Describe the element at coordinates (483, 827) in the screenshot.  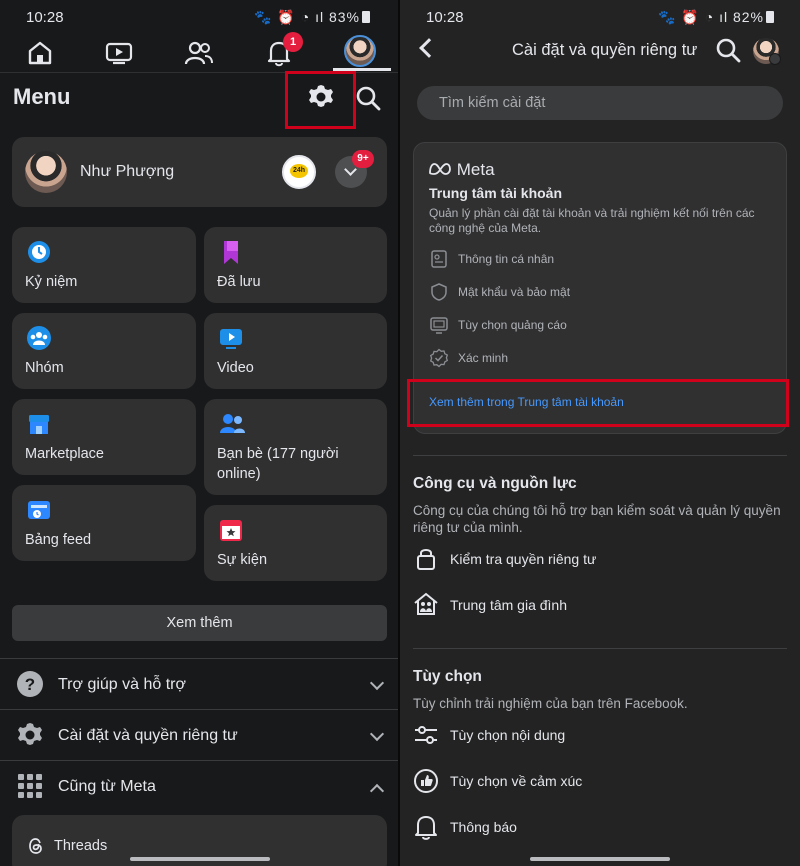
I see `notifications-item: Thông báo` at that location.